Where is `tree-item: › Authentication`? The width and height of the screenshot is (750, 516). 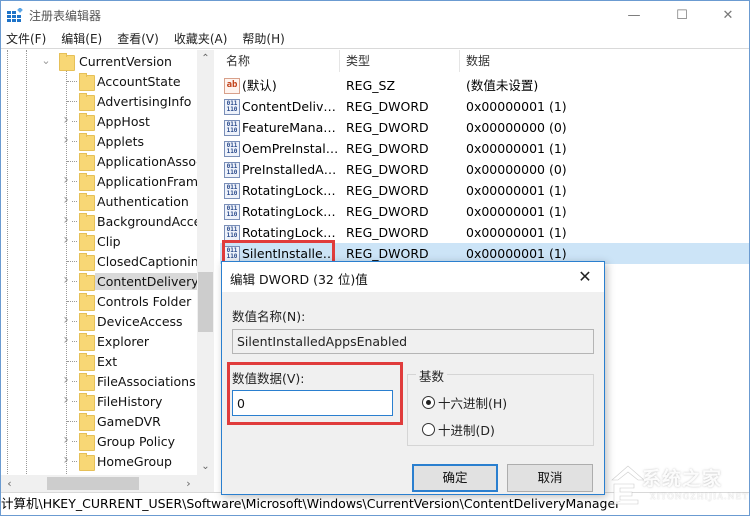 tree-item: › Authentication is located at coordinates (99, 201).